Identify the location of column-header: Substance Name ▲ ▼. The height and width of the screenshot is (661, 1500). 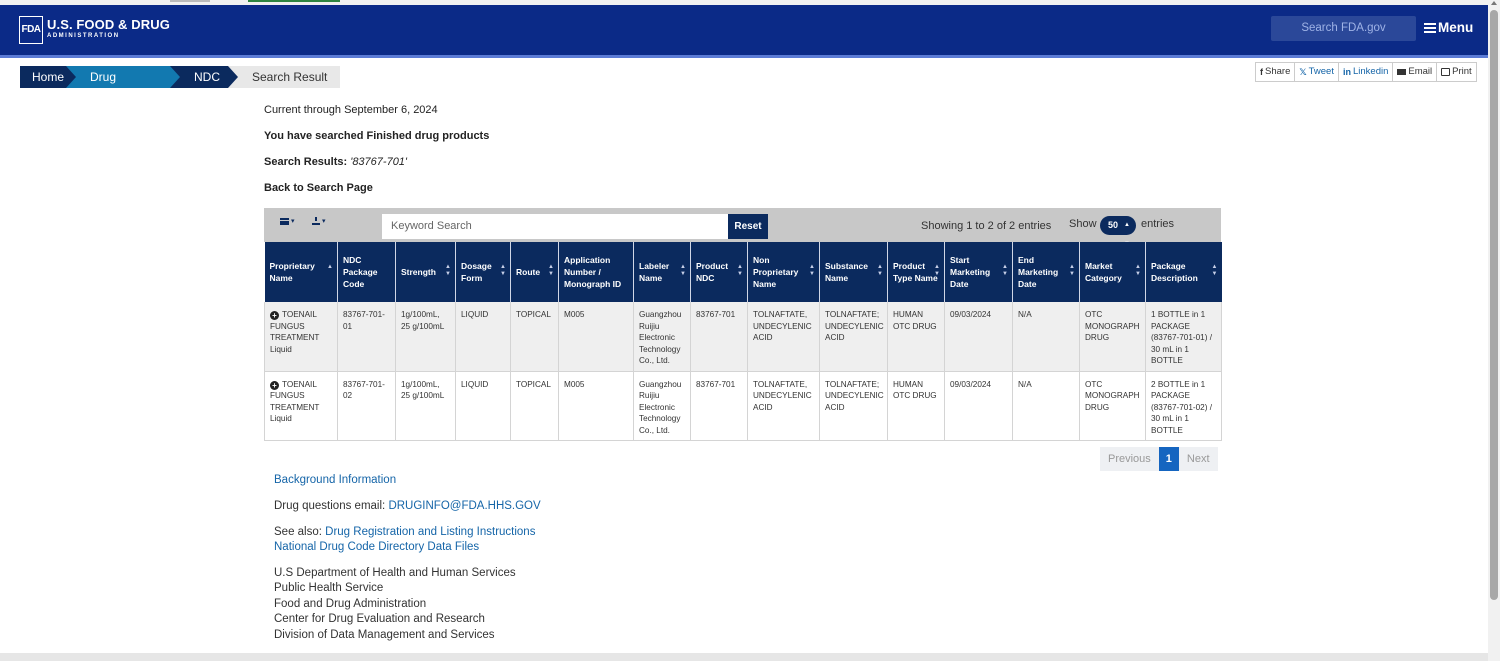
(853, 272).